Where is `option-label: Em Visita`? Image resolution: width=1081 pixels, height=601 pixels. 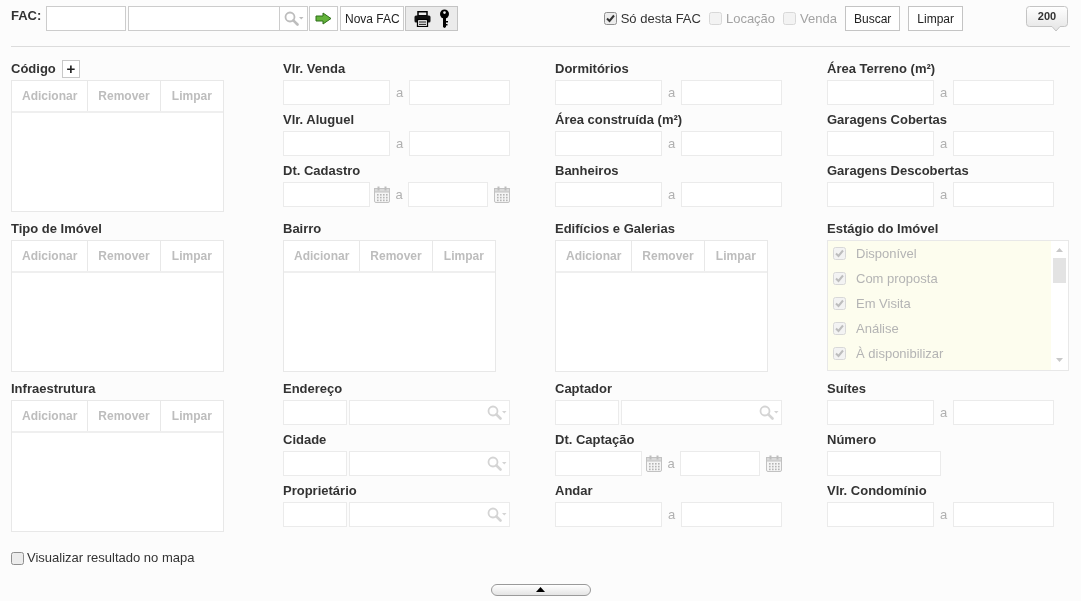
option-label: Em Visita is located at coordinates (883, 303).